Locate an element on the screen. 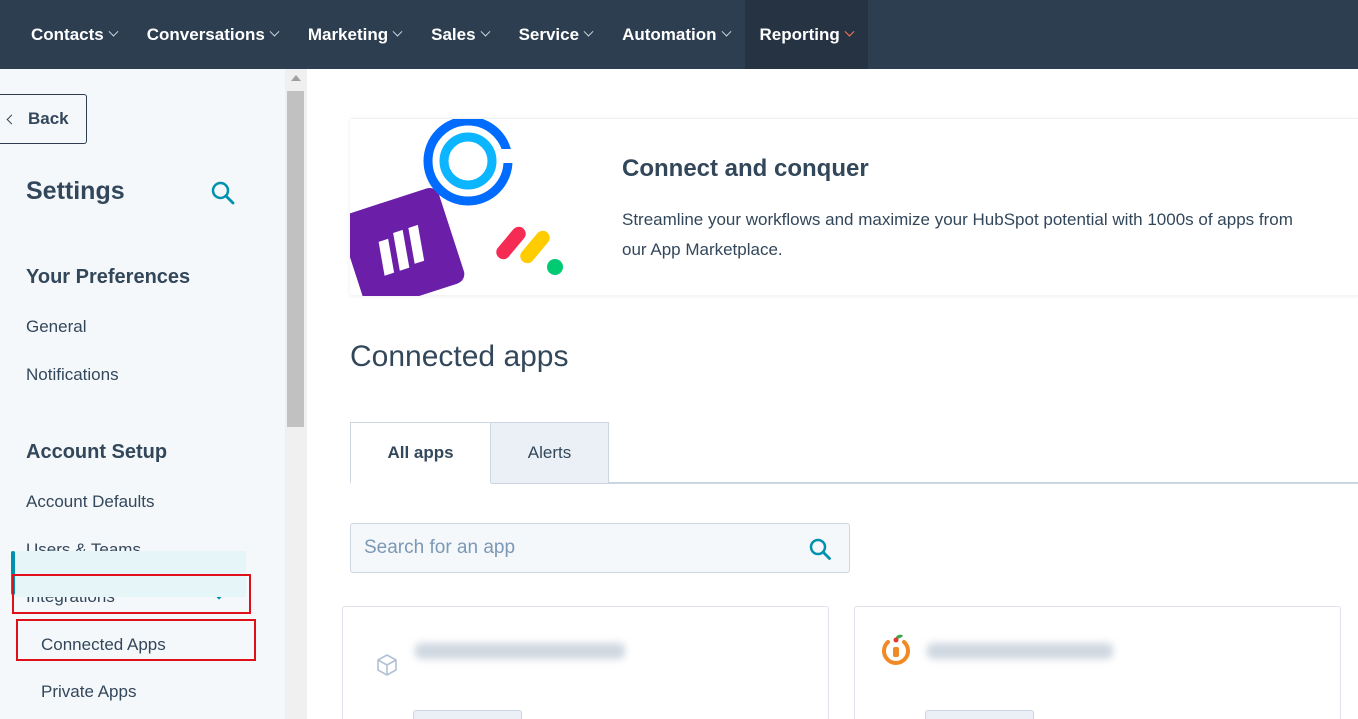 Image resolution: width=1358 pixels, height=719 pixels. back-label: Back is located at coordinates (48, 118).